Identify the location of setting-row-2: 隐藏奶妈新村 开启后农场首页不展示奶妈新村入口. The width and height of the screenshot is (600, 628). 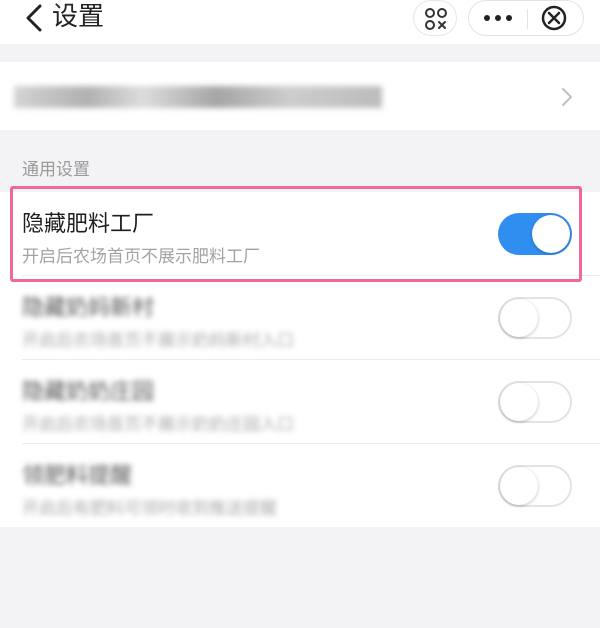
(300, 318).